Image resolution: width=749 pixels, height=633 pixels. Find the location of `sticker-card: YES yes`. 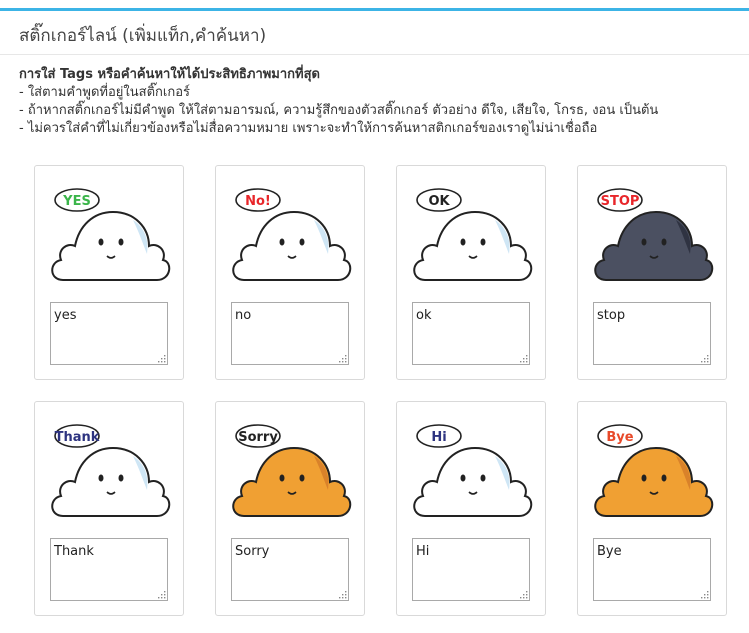

sticker-card: YES yes is located at coordinates (109, 272).